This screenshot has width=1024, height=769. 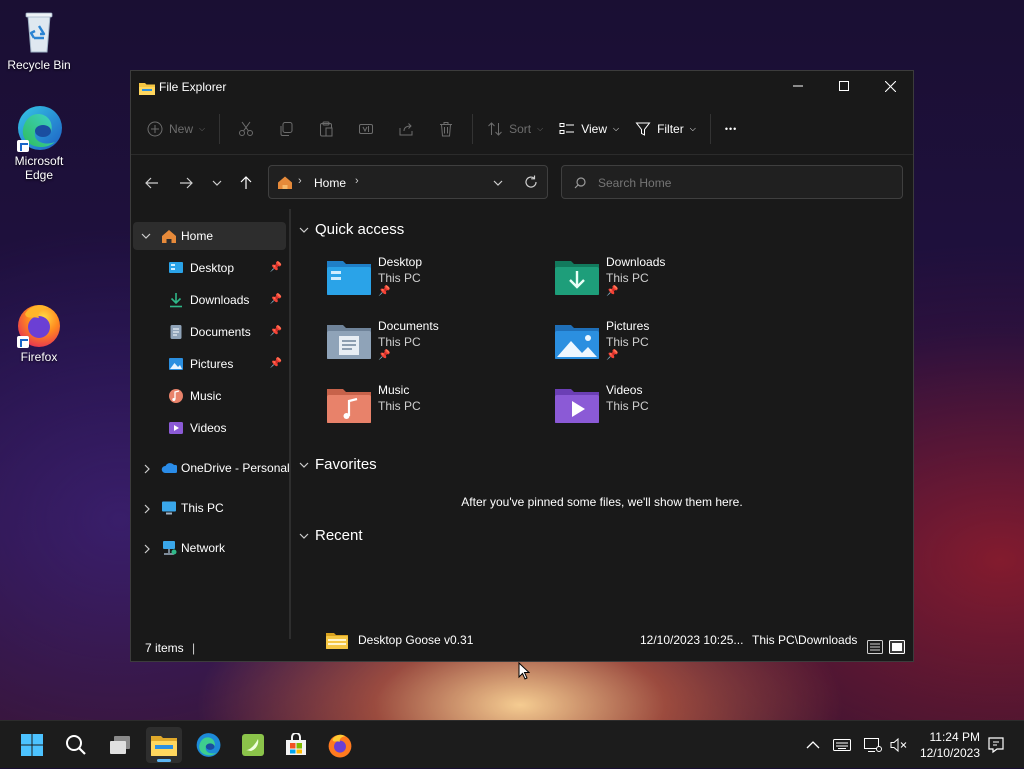 What do you see at coordinates (842, 745) in the screenshot?
I see `input-indicator-button` at bounding box center [842, 745].